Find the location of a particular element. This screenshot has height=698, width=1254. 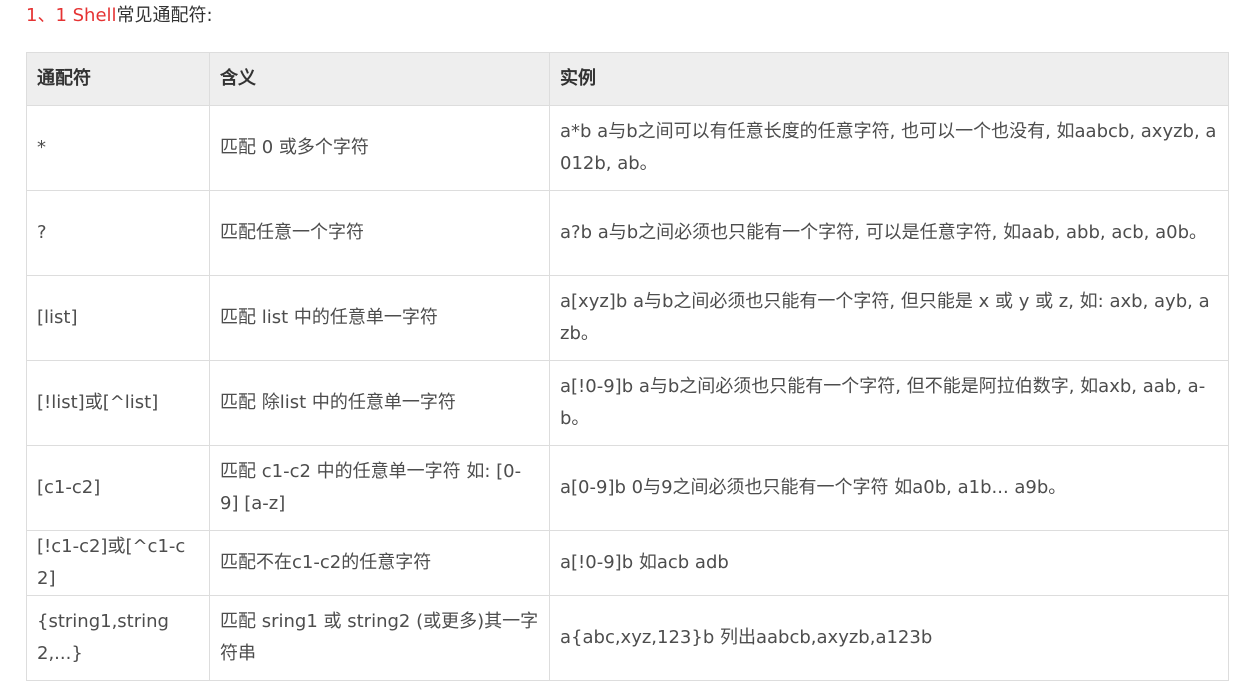

cell-meaning: 匹配任意一个字符 is located at coordinates (379, 233).